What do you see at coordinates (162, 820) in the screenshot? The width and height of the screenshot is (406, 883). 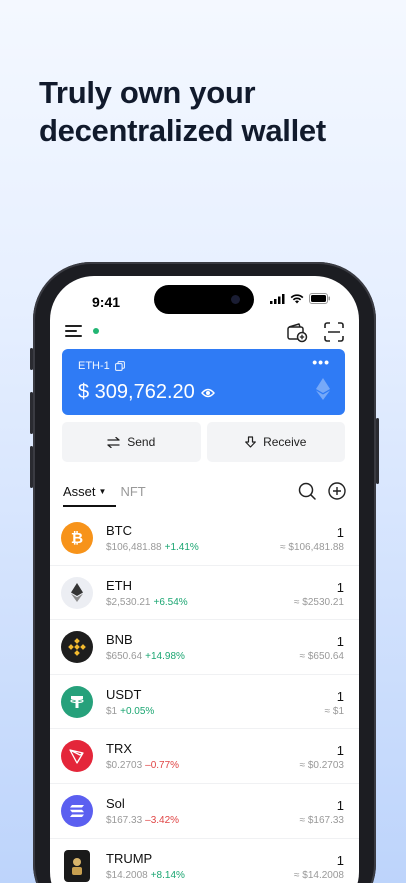 I see `asset-change: –3.42%` at bounding box center [162, 820].